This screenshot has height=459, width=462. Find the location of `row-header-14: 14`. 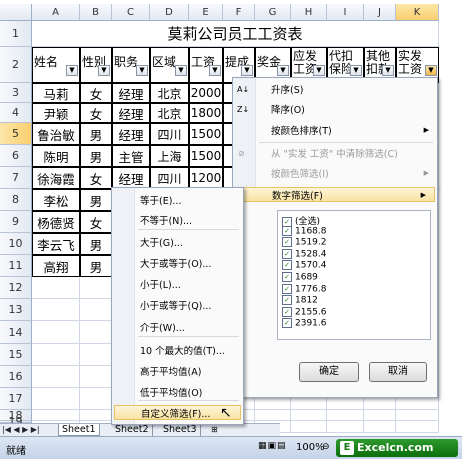

row-header-14: 14 is located at coordinates (16, 332).